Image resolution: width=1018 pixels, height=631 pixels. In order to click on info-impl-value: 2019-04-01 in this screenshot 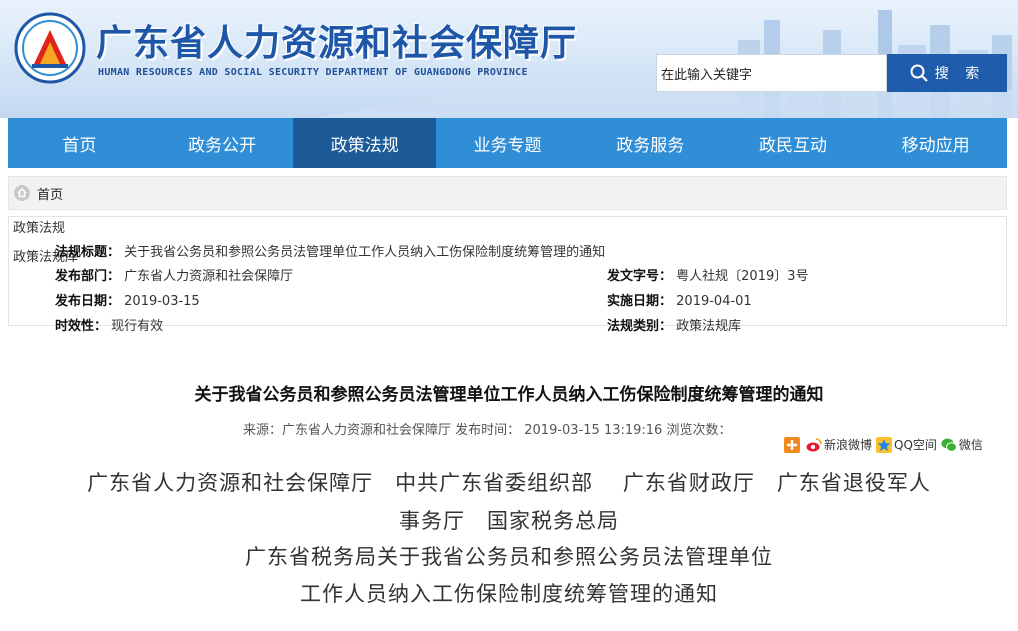, I will do `click(714, 301)`.